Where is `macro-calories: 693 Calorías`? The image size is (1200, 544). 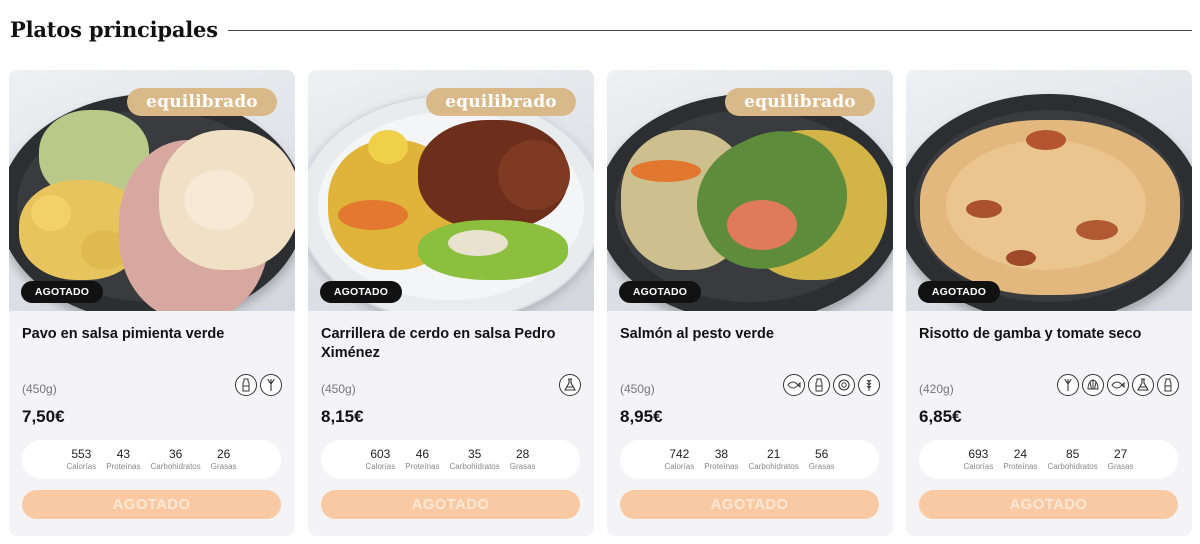
macro-calories: 693 Calorías is located at coordinates (978, 458).